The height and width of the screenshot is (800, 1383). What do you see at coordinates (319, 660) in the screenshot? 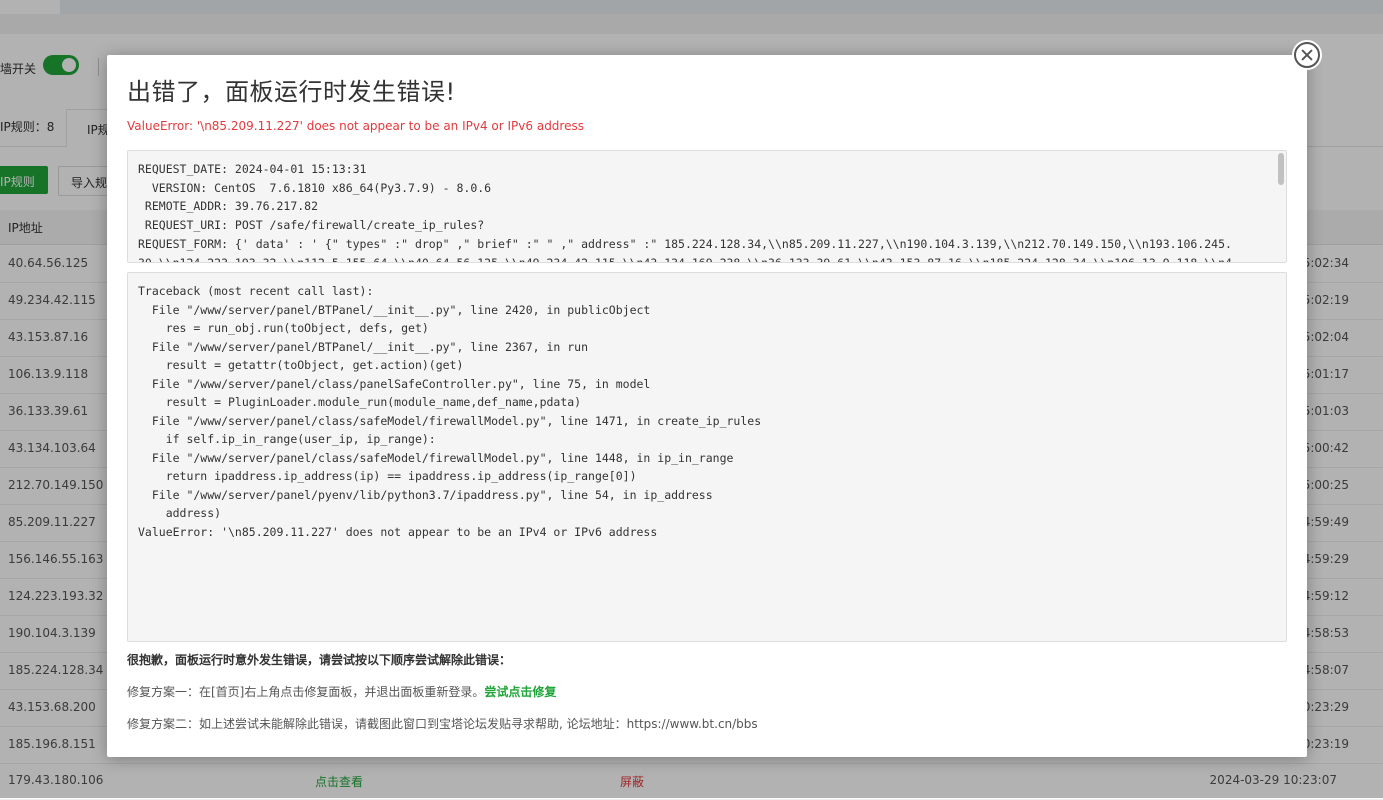
I see `apology-text: 很抱歉，面板运行时意外发生错误，请尝试按以下顺序尝试解除此错误：` at bounding box center [319, 660].